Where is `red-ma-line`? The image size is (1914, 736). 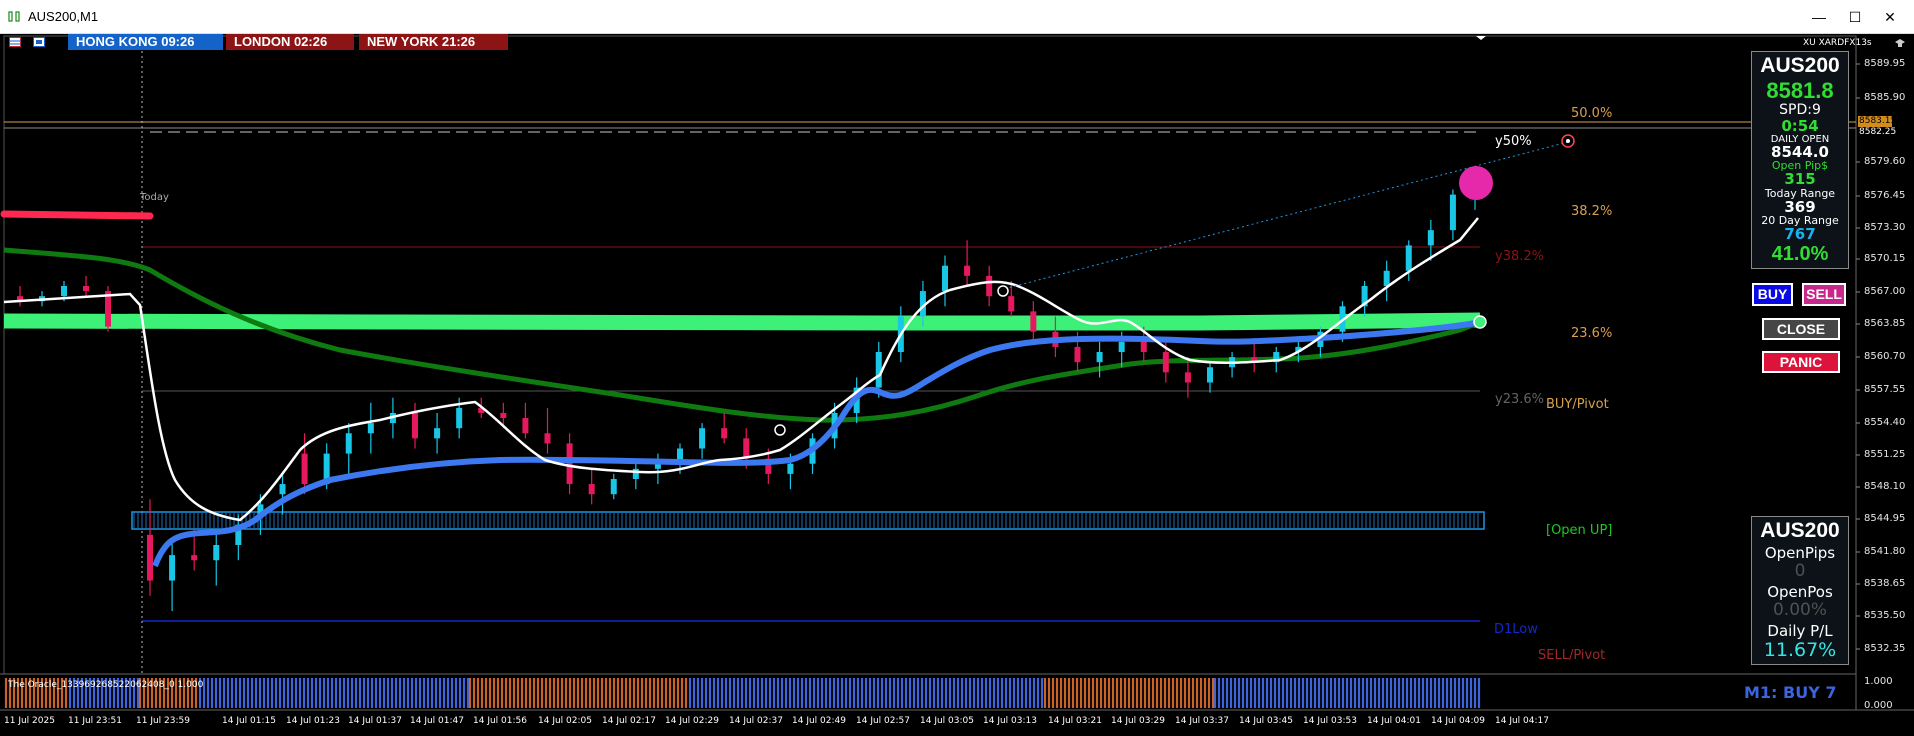 red-ma-line is located at coordinates (77, 215).